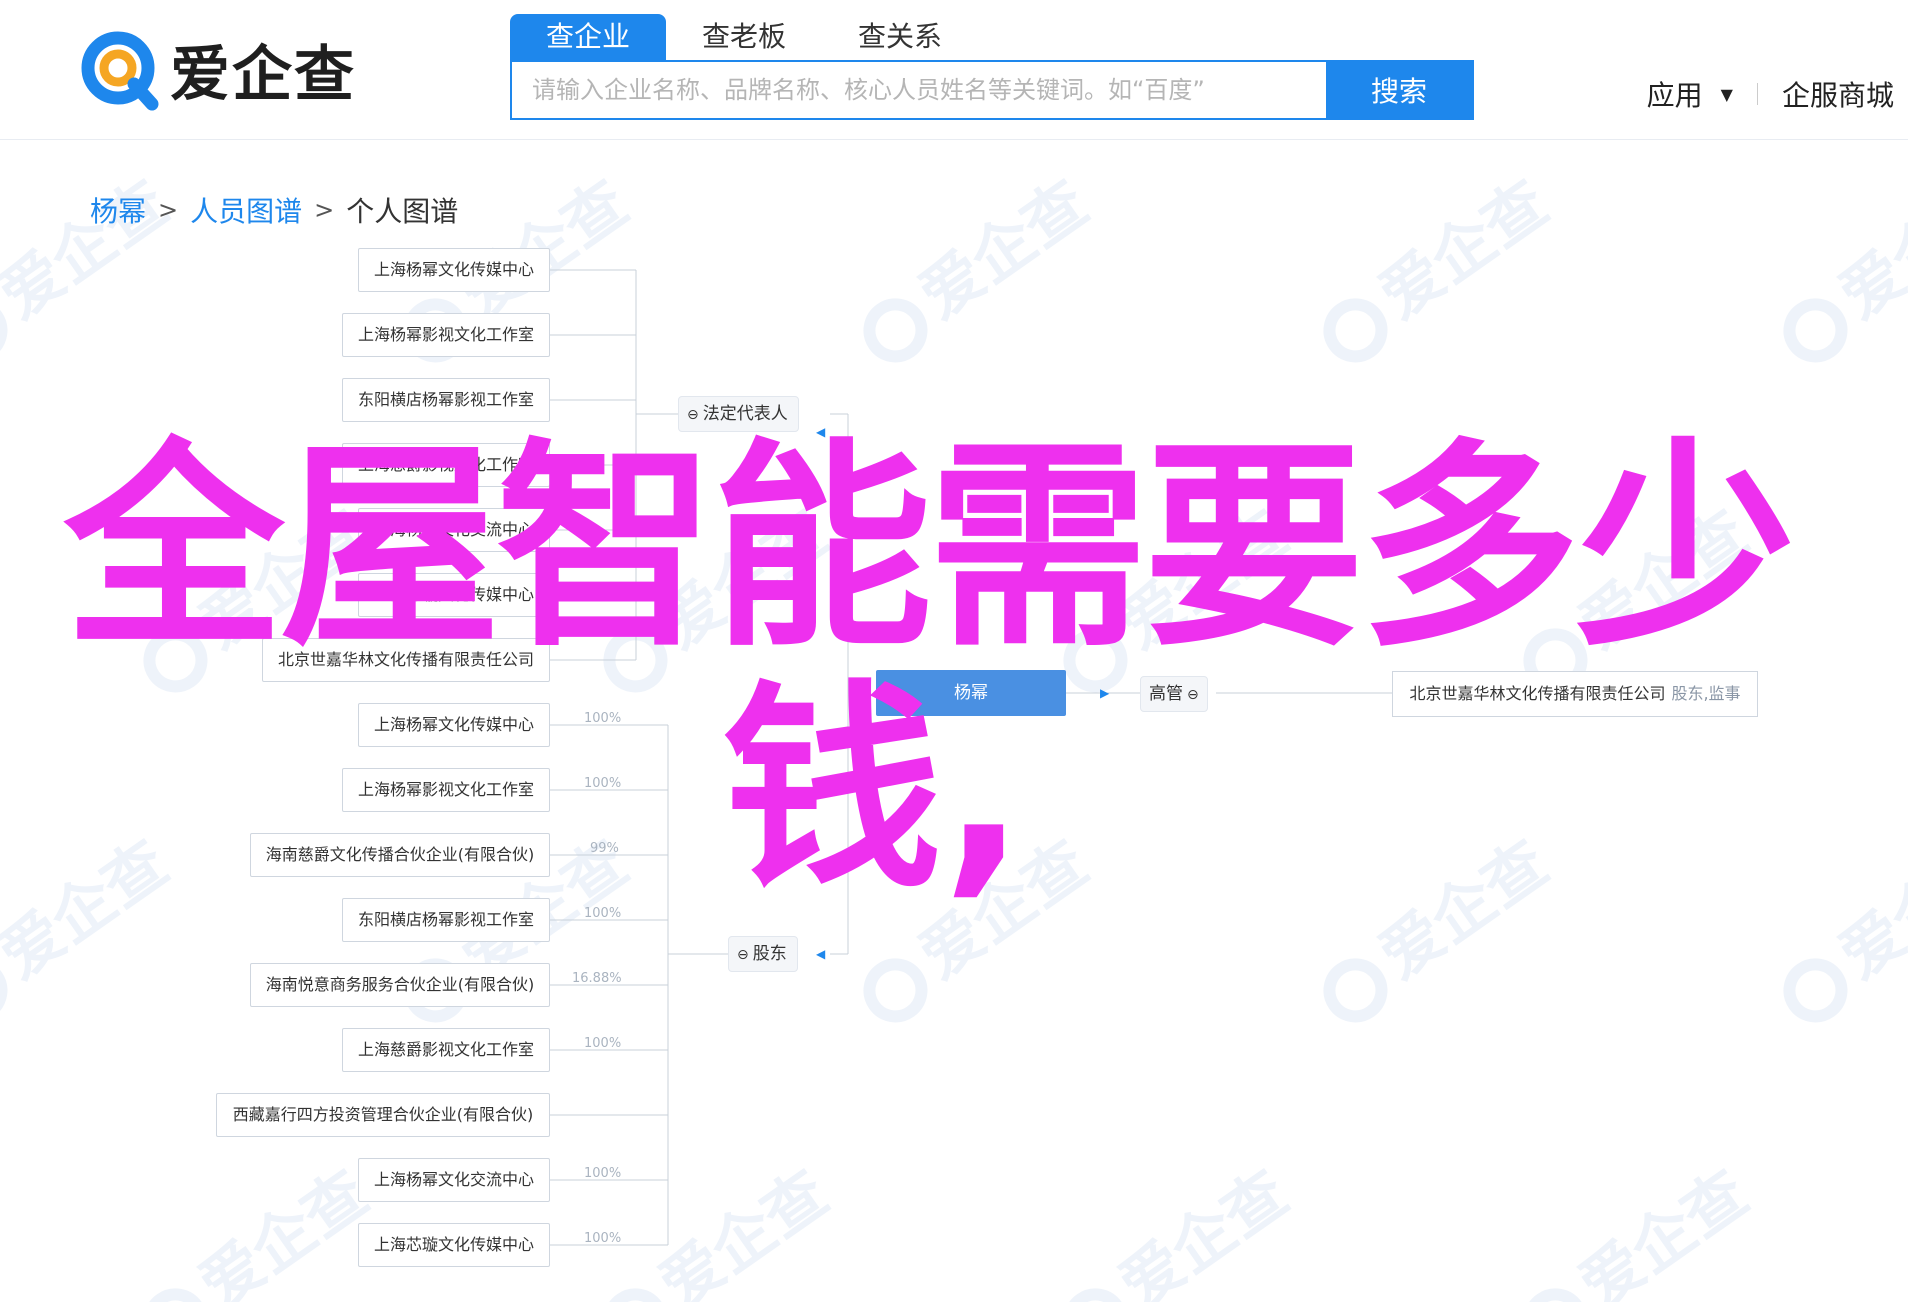 Image resolution: width=1908 pixels, height=1302 pixels. Describe the element at coordinates (1105, 693) in the screenshot. I see `arrow-right-icon: ▶` at that location.